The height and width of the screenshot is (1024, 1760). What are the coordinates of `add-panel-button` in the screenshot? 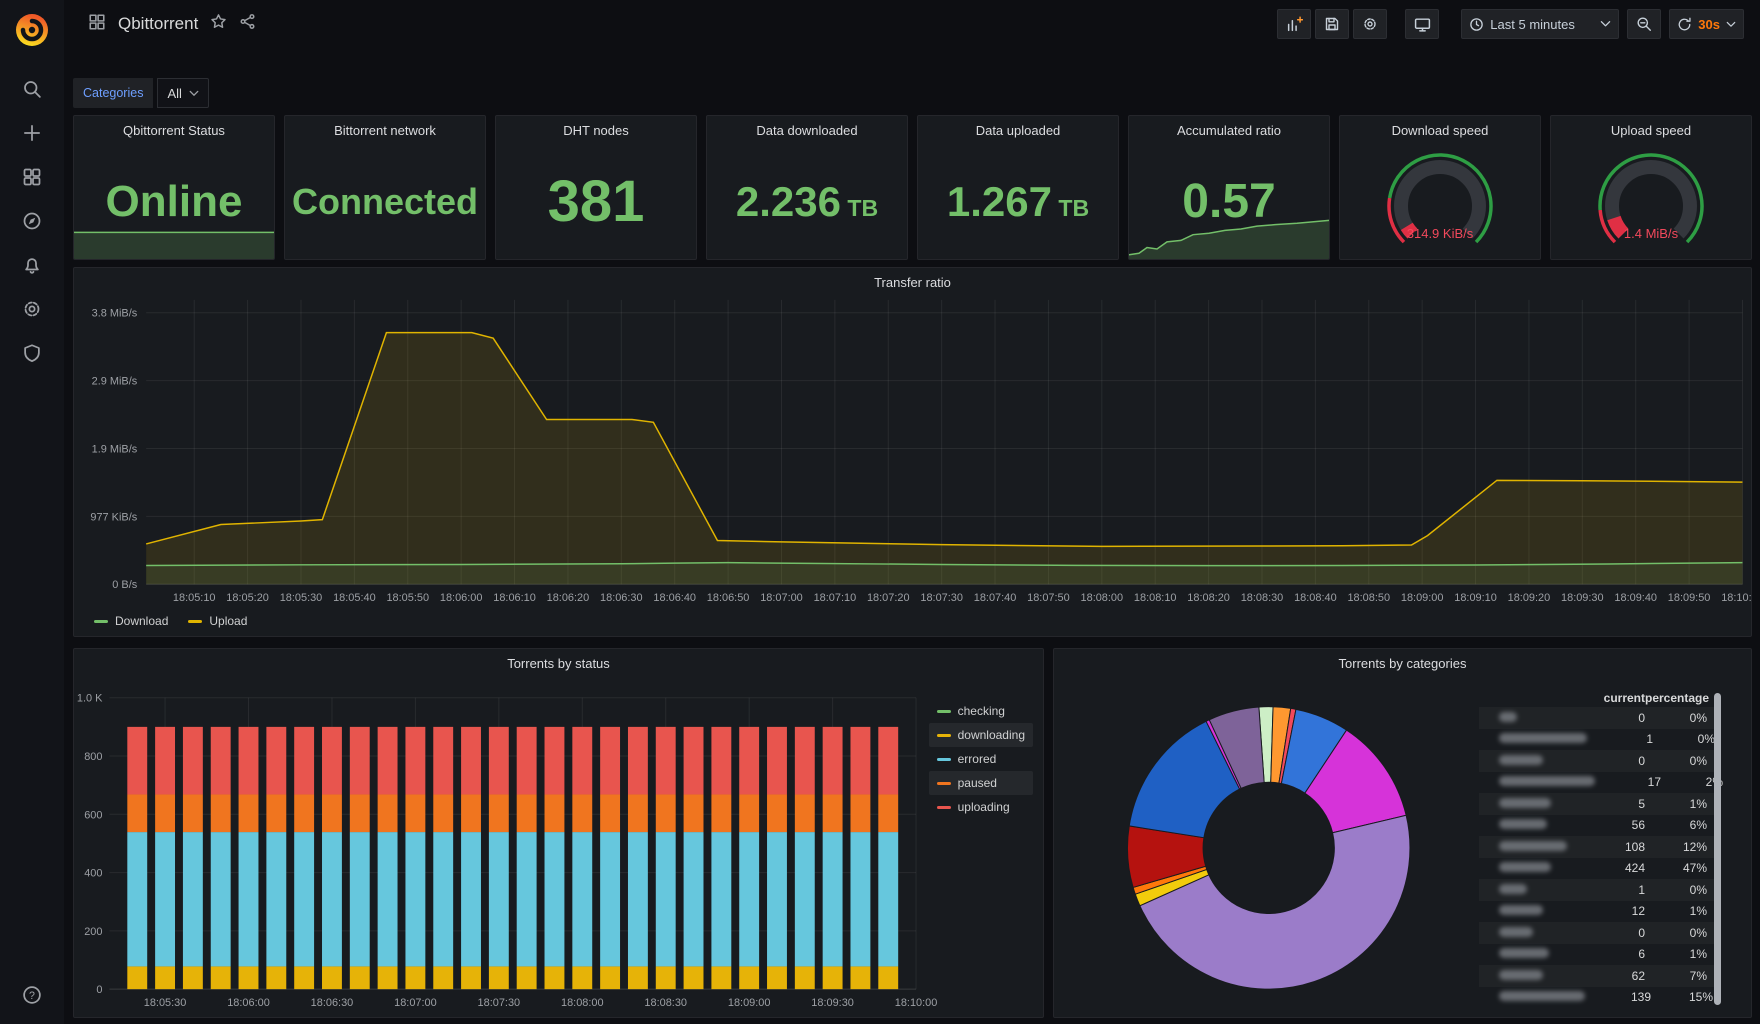 It's located at (1294, 24).